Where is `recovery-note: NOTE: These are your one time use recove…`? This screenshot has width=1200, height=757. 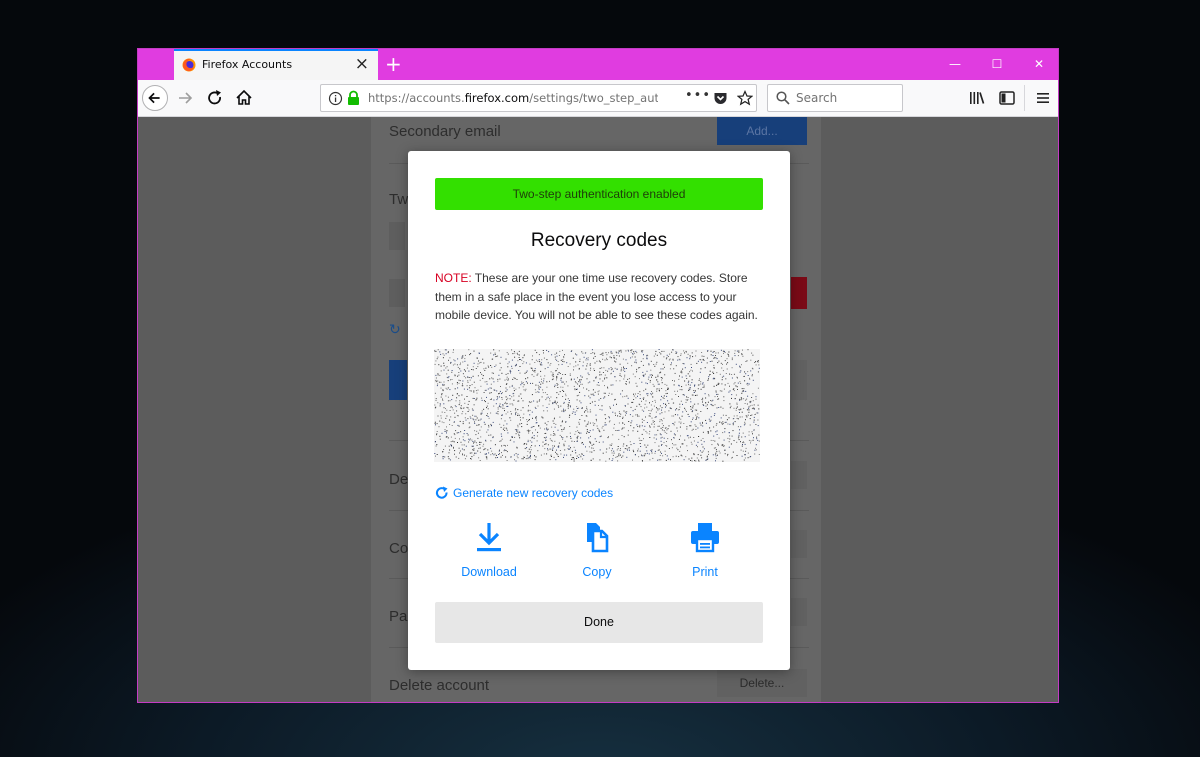
recovery-note: NOTE: These are your one time use recove… is located at coordinates (600, 297).